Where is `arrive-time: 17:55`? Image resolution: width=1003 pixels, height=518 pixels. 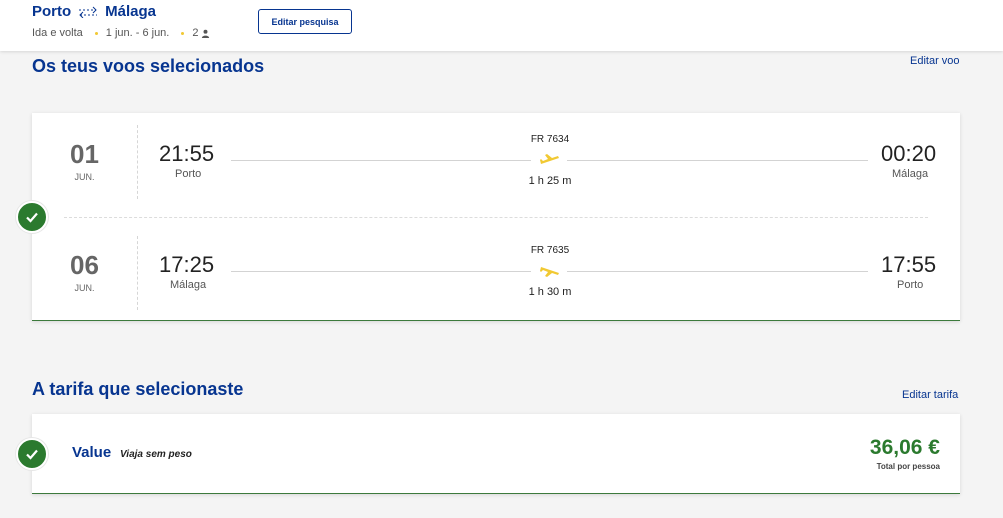 arrive-time: 17:55 is located at coordinates (909, 264).